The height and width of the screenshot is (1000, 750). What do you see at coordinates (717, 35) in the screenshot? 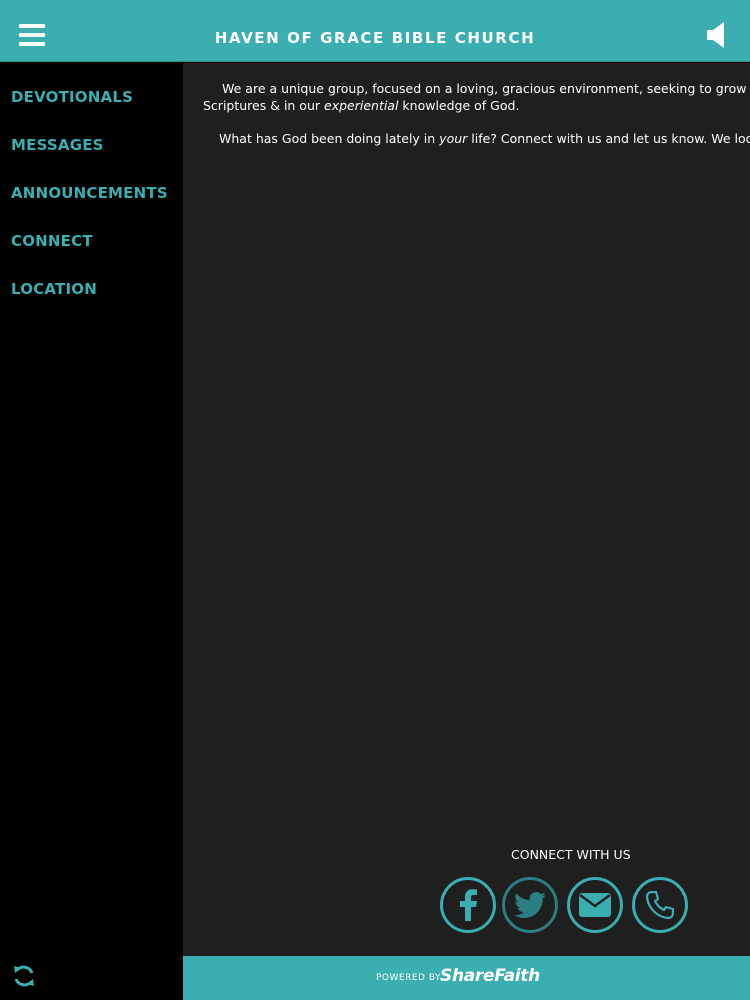
I see `speaker-icon` at bounding box center [717, 35].